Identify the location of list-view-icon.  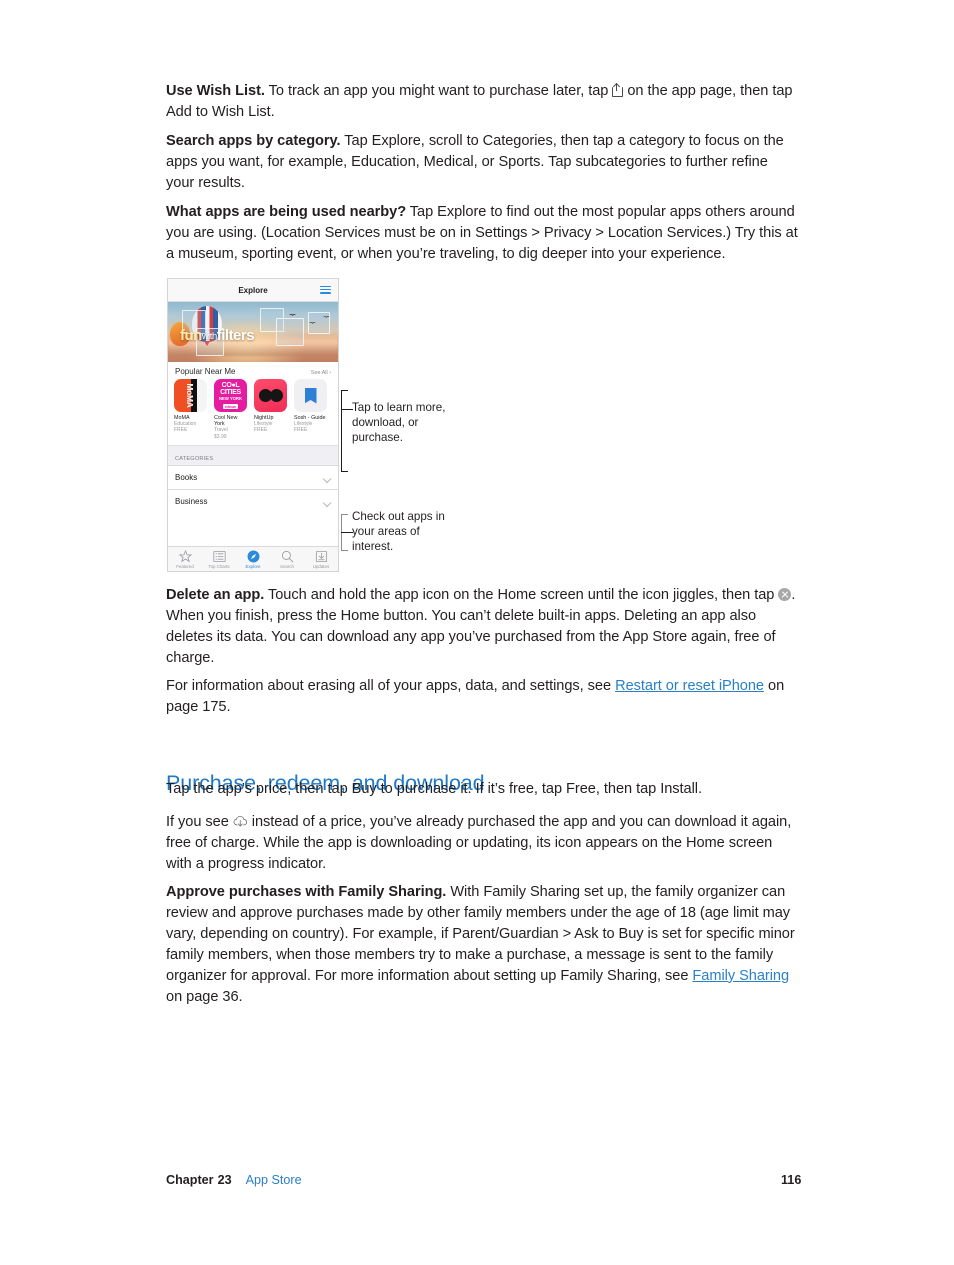
(325, 290).